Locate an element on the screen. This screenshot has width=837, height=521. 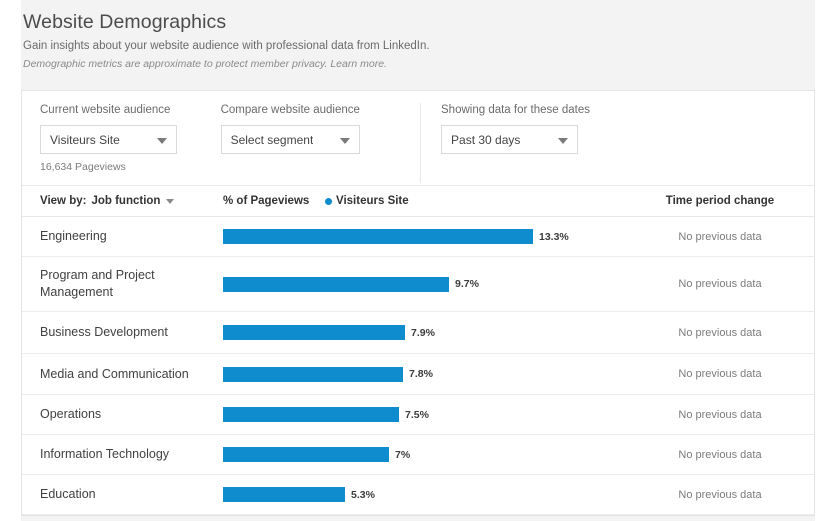
row-bar-area: 9.7% is located at coordinates (431, 284).